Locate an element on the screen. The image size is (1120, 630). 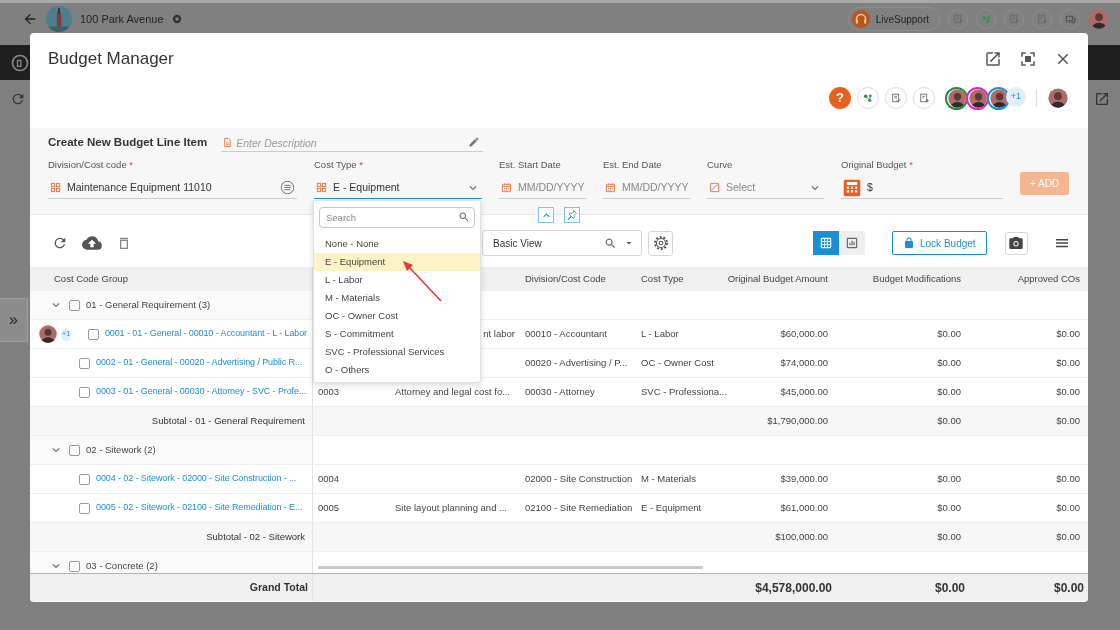
table-cell: $61,000.00 is located at coordinates (804, 507).